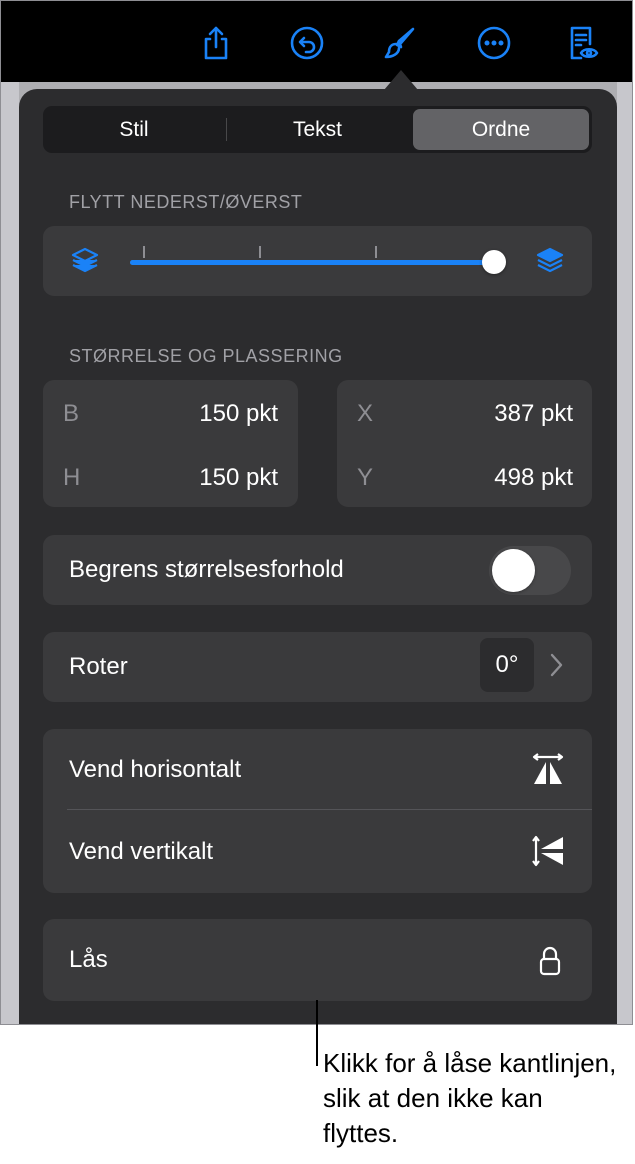 The image size is (635, 1164). I want to click on y-label: Y, so click(365, 477).